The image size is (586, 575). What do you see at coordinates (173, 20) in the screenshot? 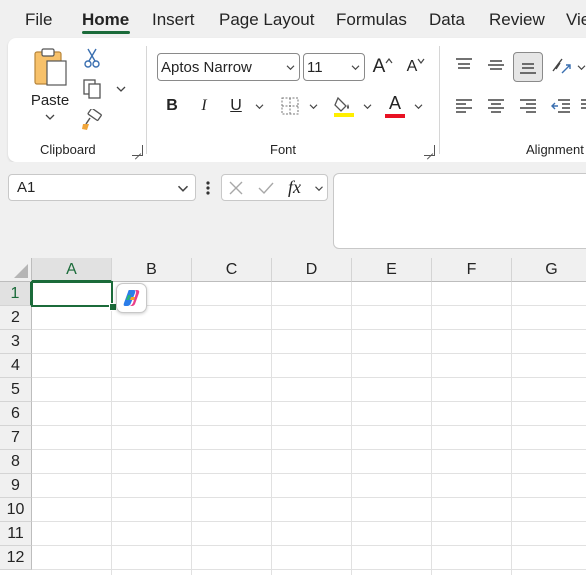
I see `tab-insert: Insert` at bounding box center [173, 20].